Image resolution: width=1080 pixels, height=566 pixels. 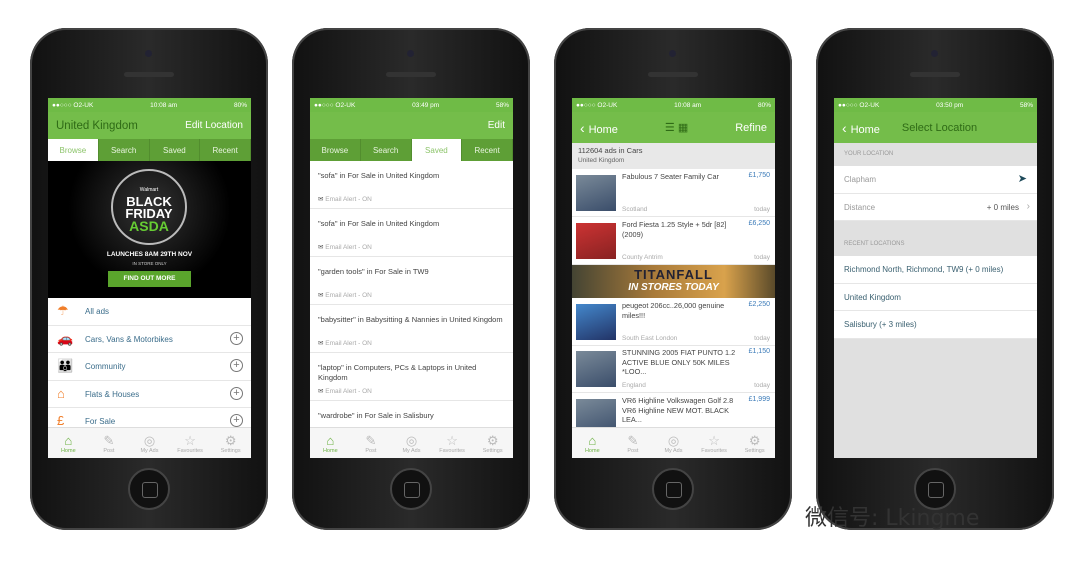 I want to click on current-location-row: Clapham ➤, so click(x=935, y=180).